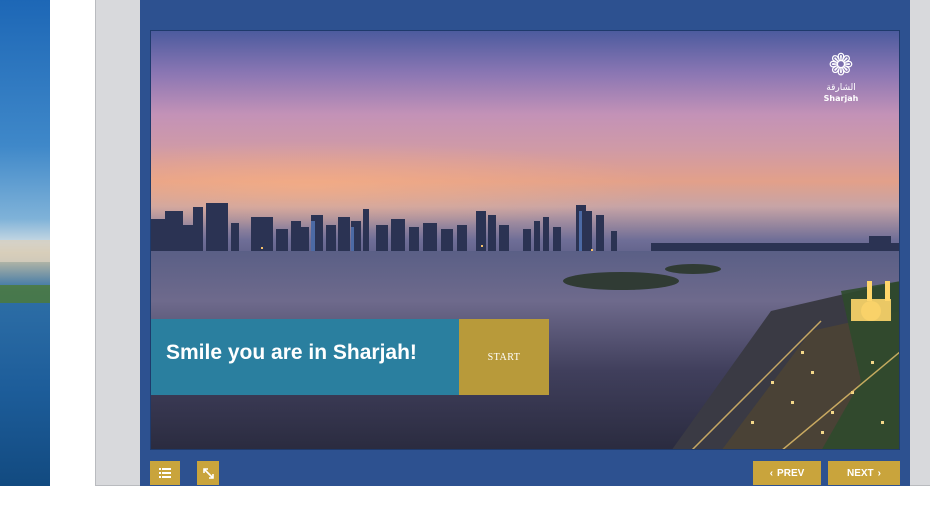  I want to click on expand-button, so click(208, 473).